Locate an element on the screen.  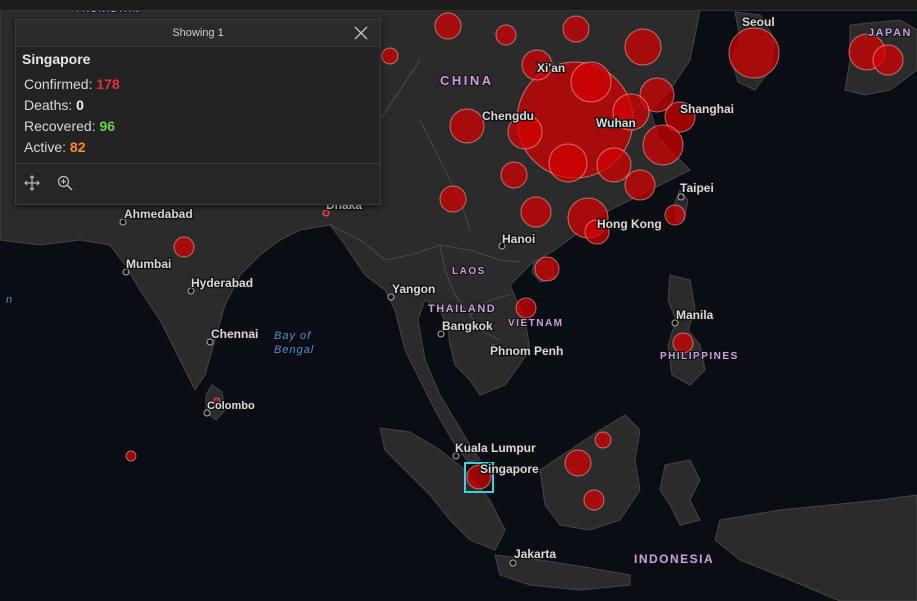
city-label: Chennai is located at coordinates (234, 334).